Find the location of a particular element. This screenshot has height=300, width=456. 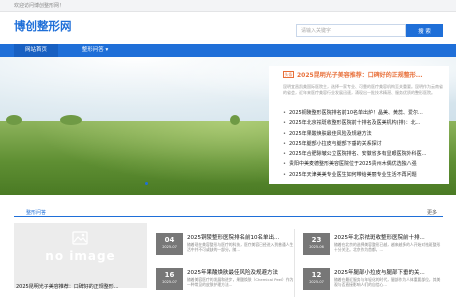

news-link: 2025年天津美美专业医生如何带给美丽专业生活不再问题 is located at coordinates (365, 175).